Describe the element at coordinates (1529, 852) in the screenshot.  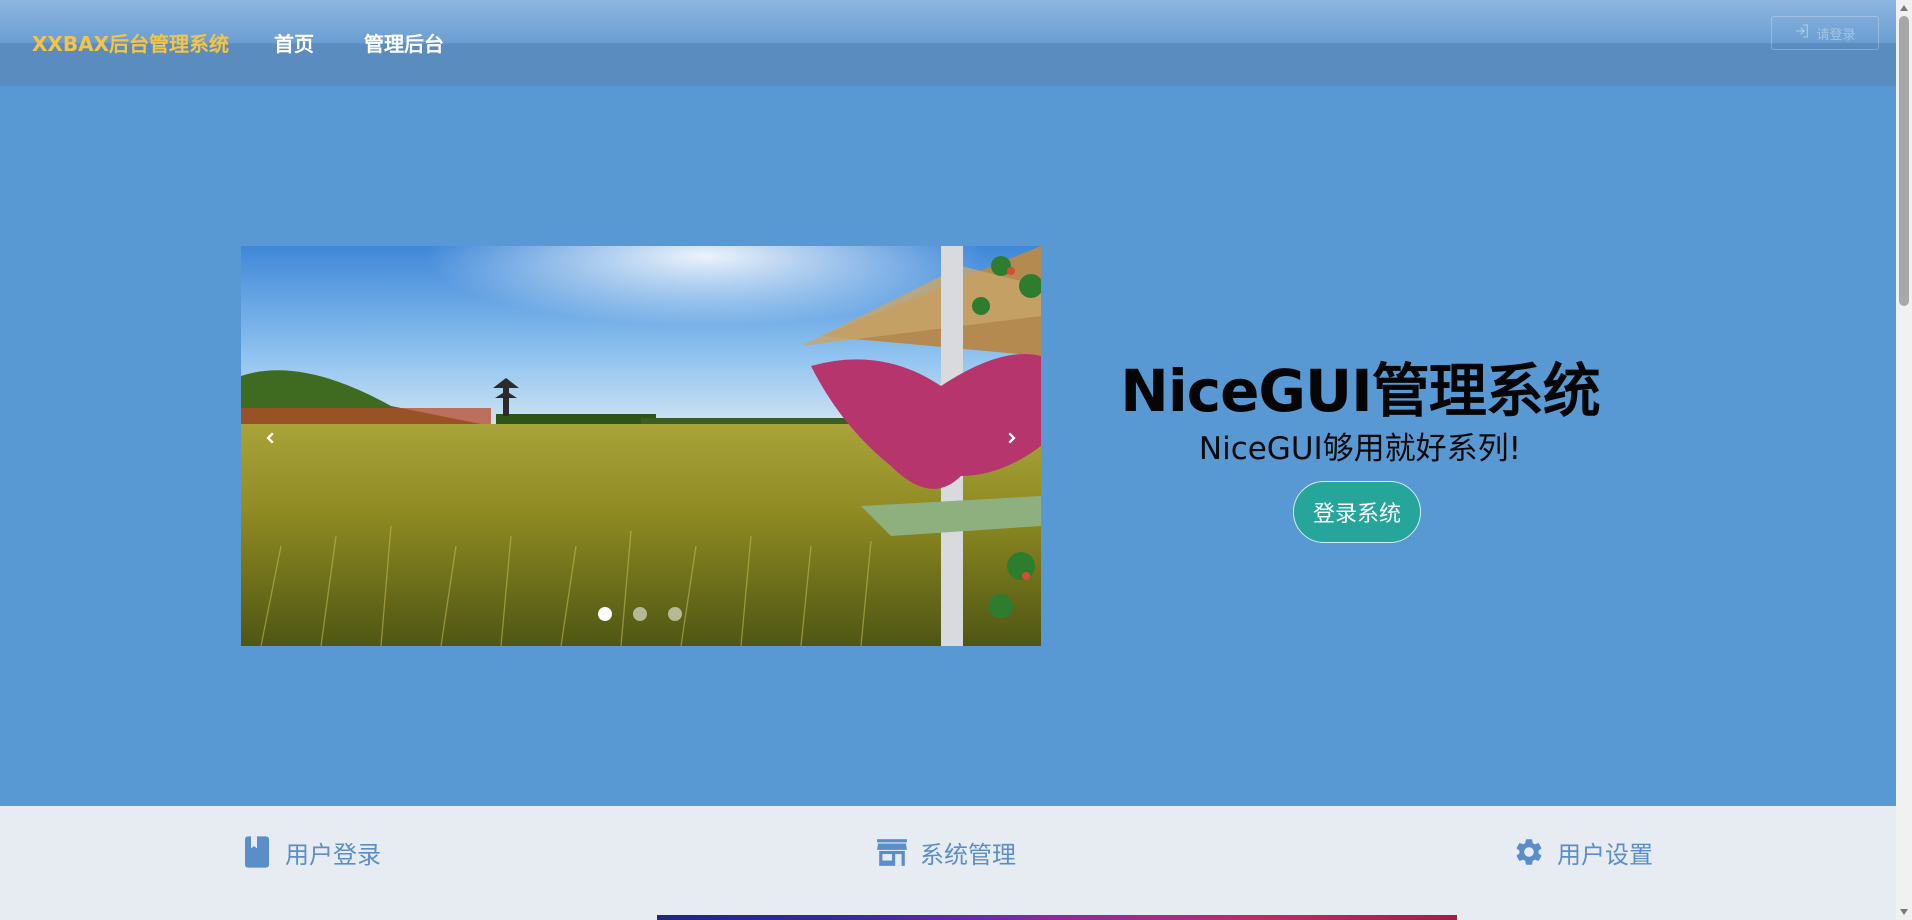
I see `gear-icon` at that location.